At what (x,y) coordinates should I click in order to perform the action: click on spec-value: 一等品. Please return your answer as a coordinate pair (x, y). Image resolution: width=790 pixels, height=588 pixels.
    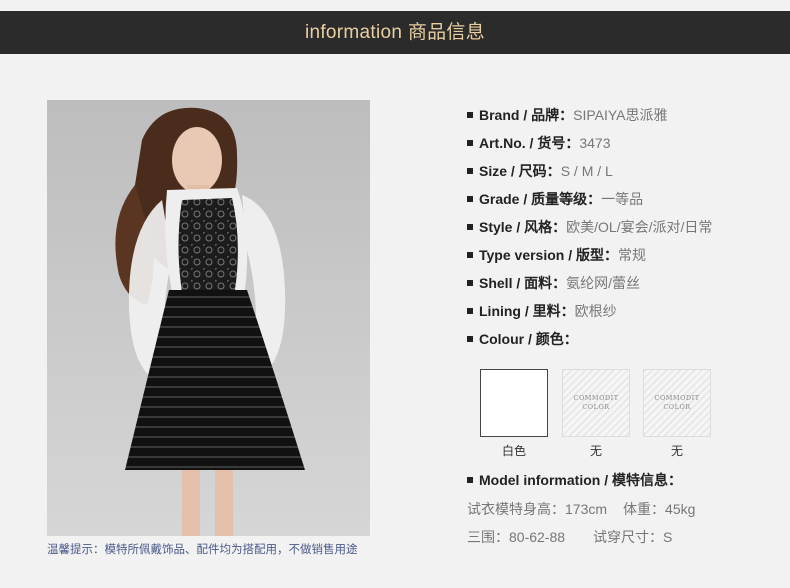
    Looking at the image, I should click on (622, 199).